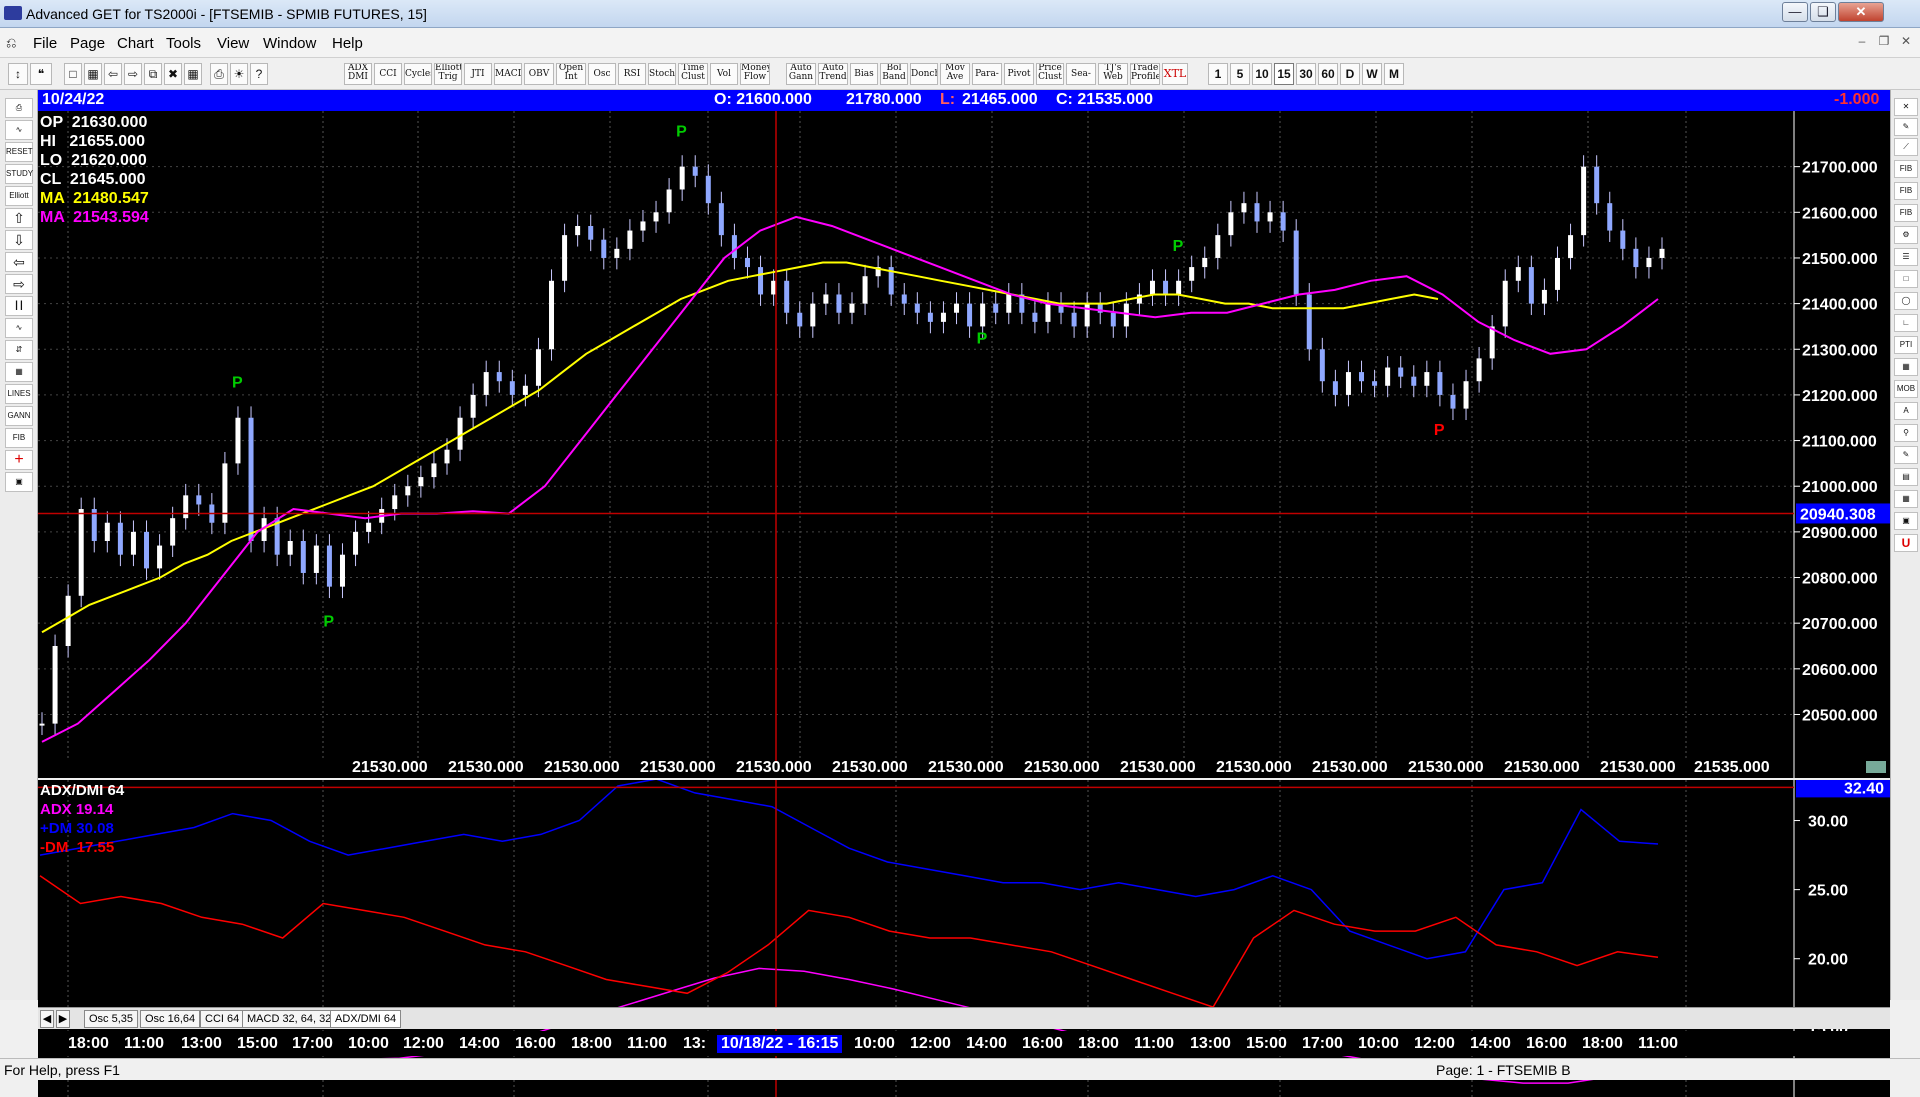  What do you see at coordinates (11, 43) in the screenshot?
I see `document-icon: ⎌` at bounding box center [11, 43].